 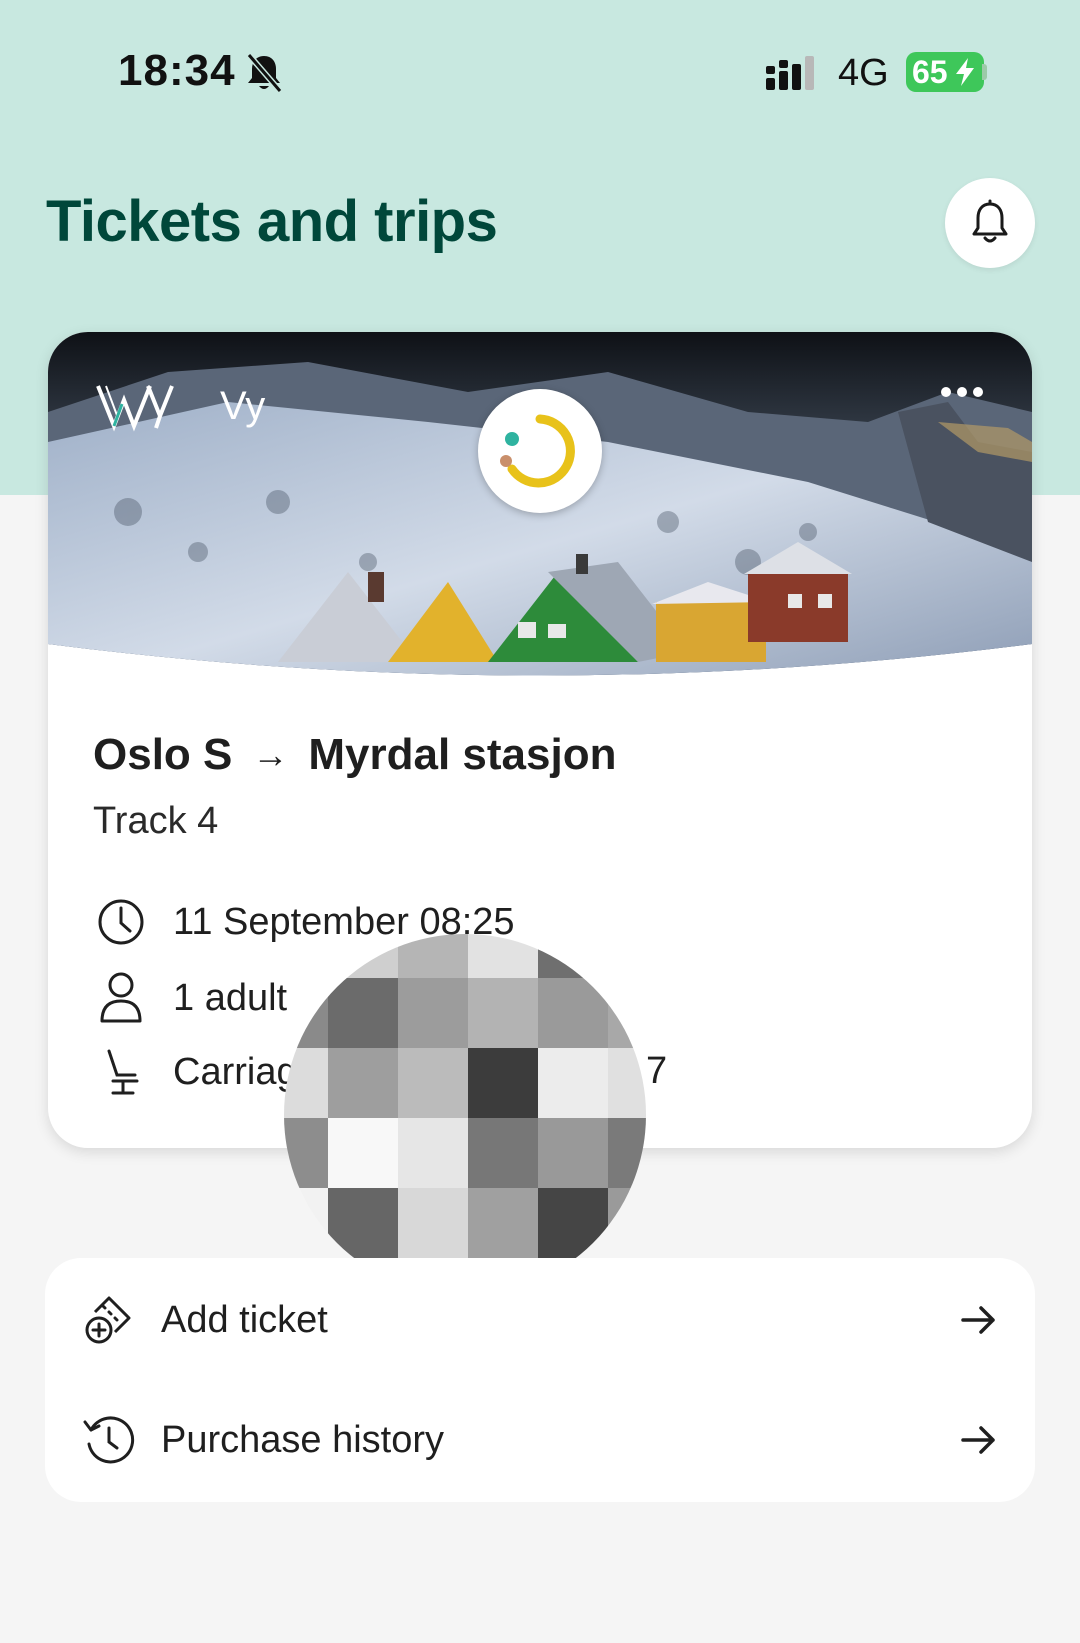 I want to click on charging-icon, so click(x=965, y=72).